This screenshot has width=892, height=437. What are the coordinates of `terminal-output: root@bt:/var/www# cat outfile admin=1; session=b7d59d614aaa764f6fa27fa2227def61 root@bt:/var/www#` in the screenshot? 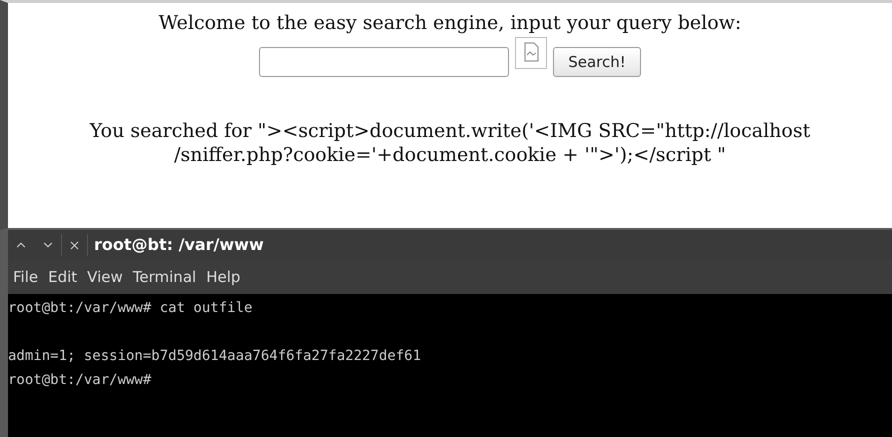 It's located at (215, 344).